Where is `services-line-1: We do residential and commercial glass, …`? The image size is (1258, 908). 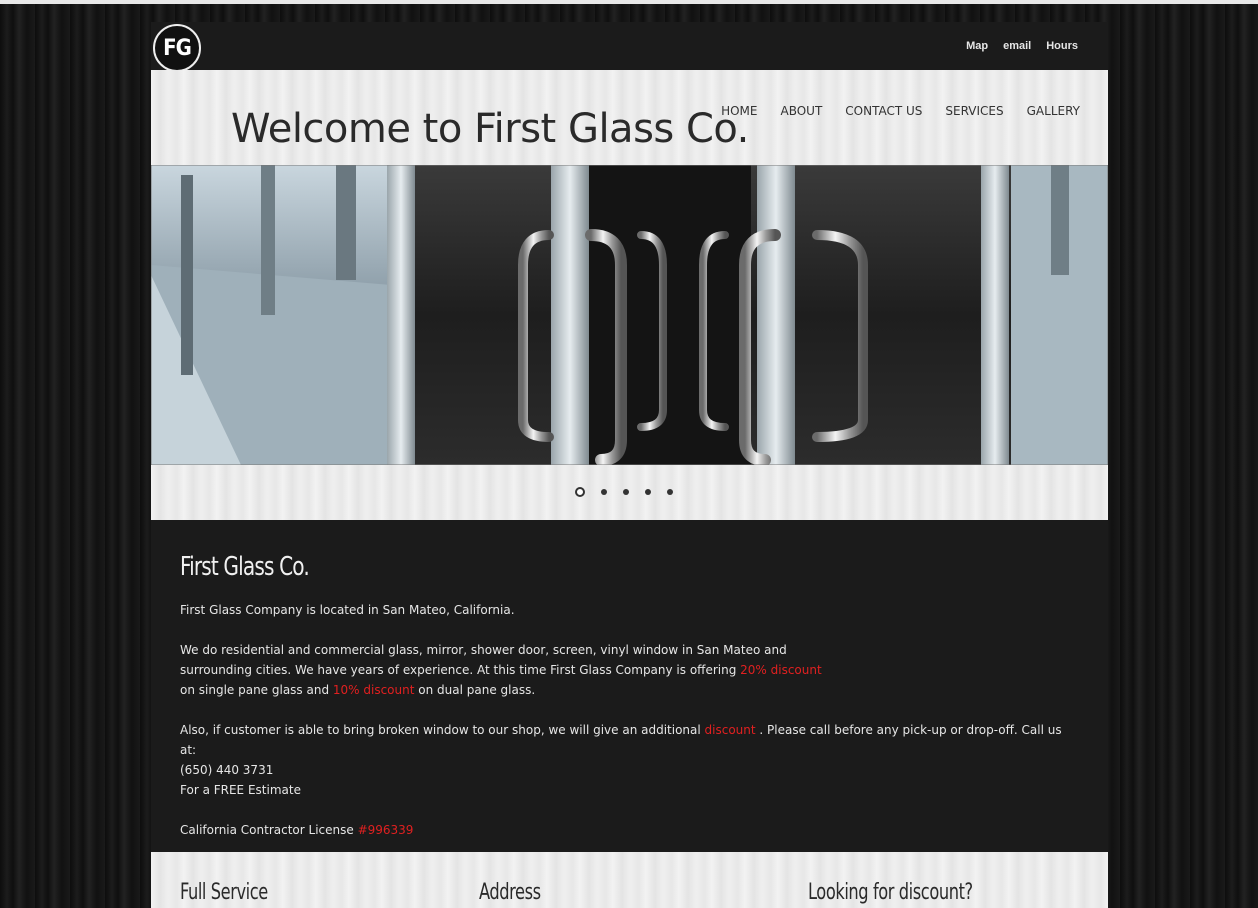 services-line-1: We do residential and commercial glass, … is located at coordinates (483, 650).